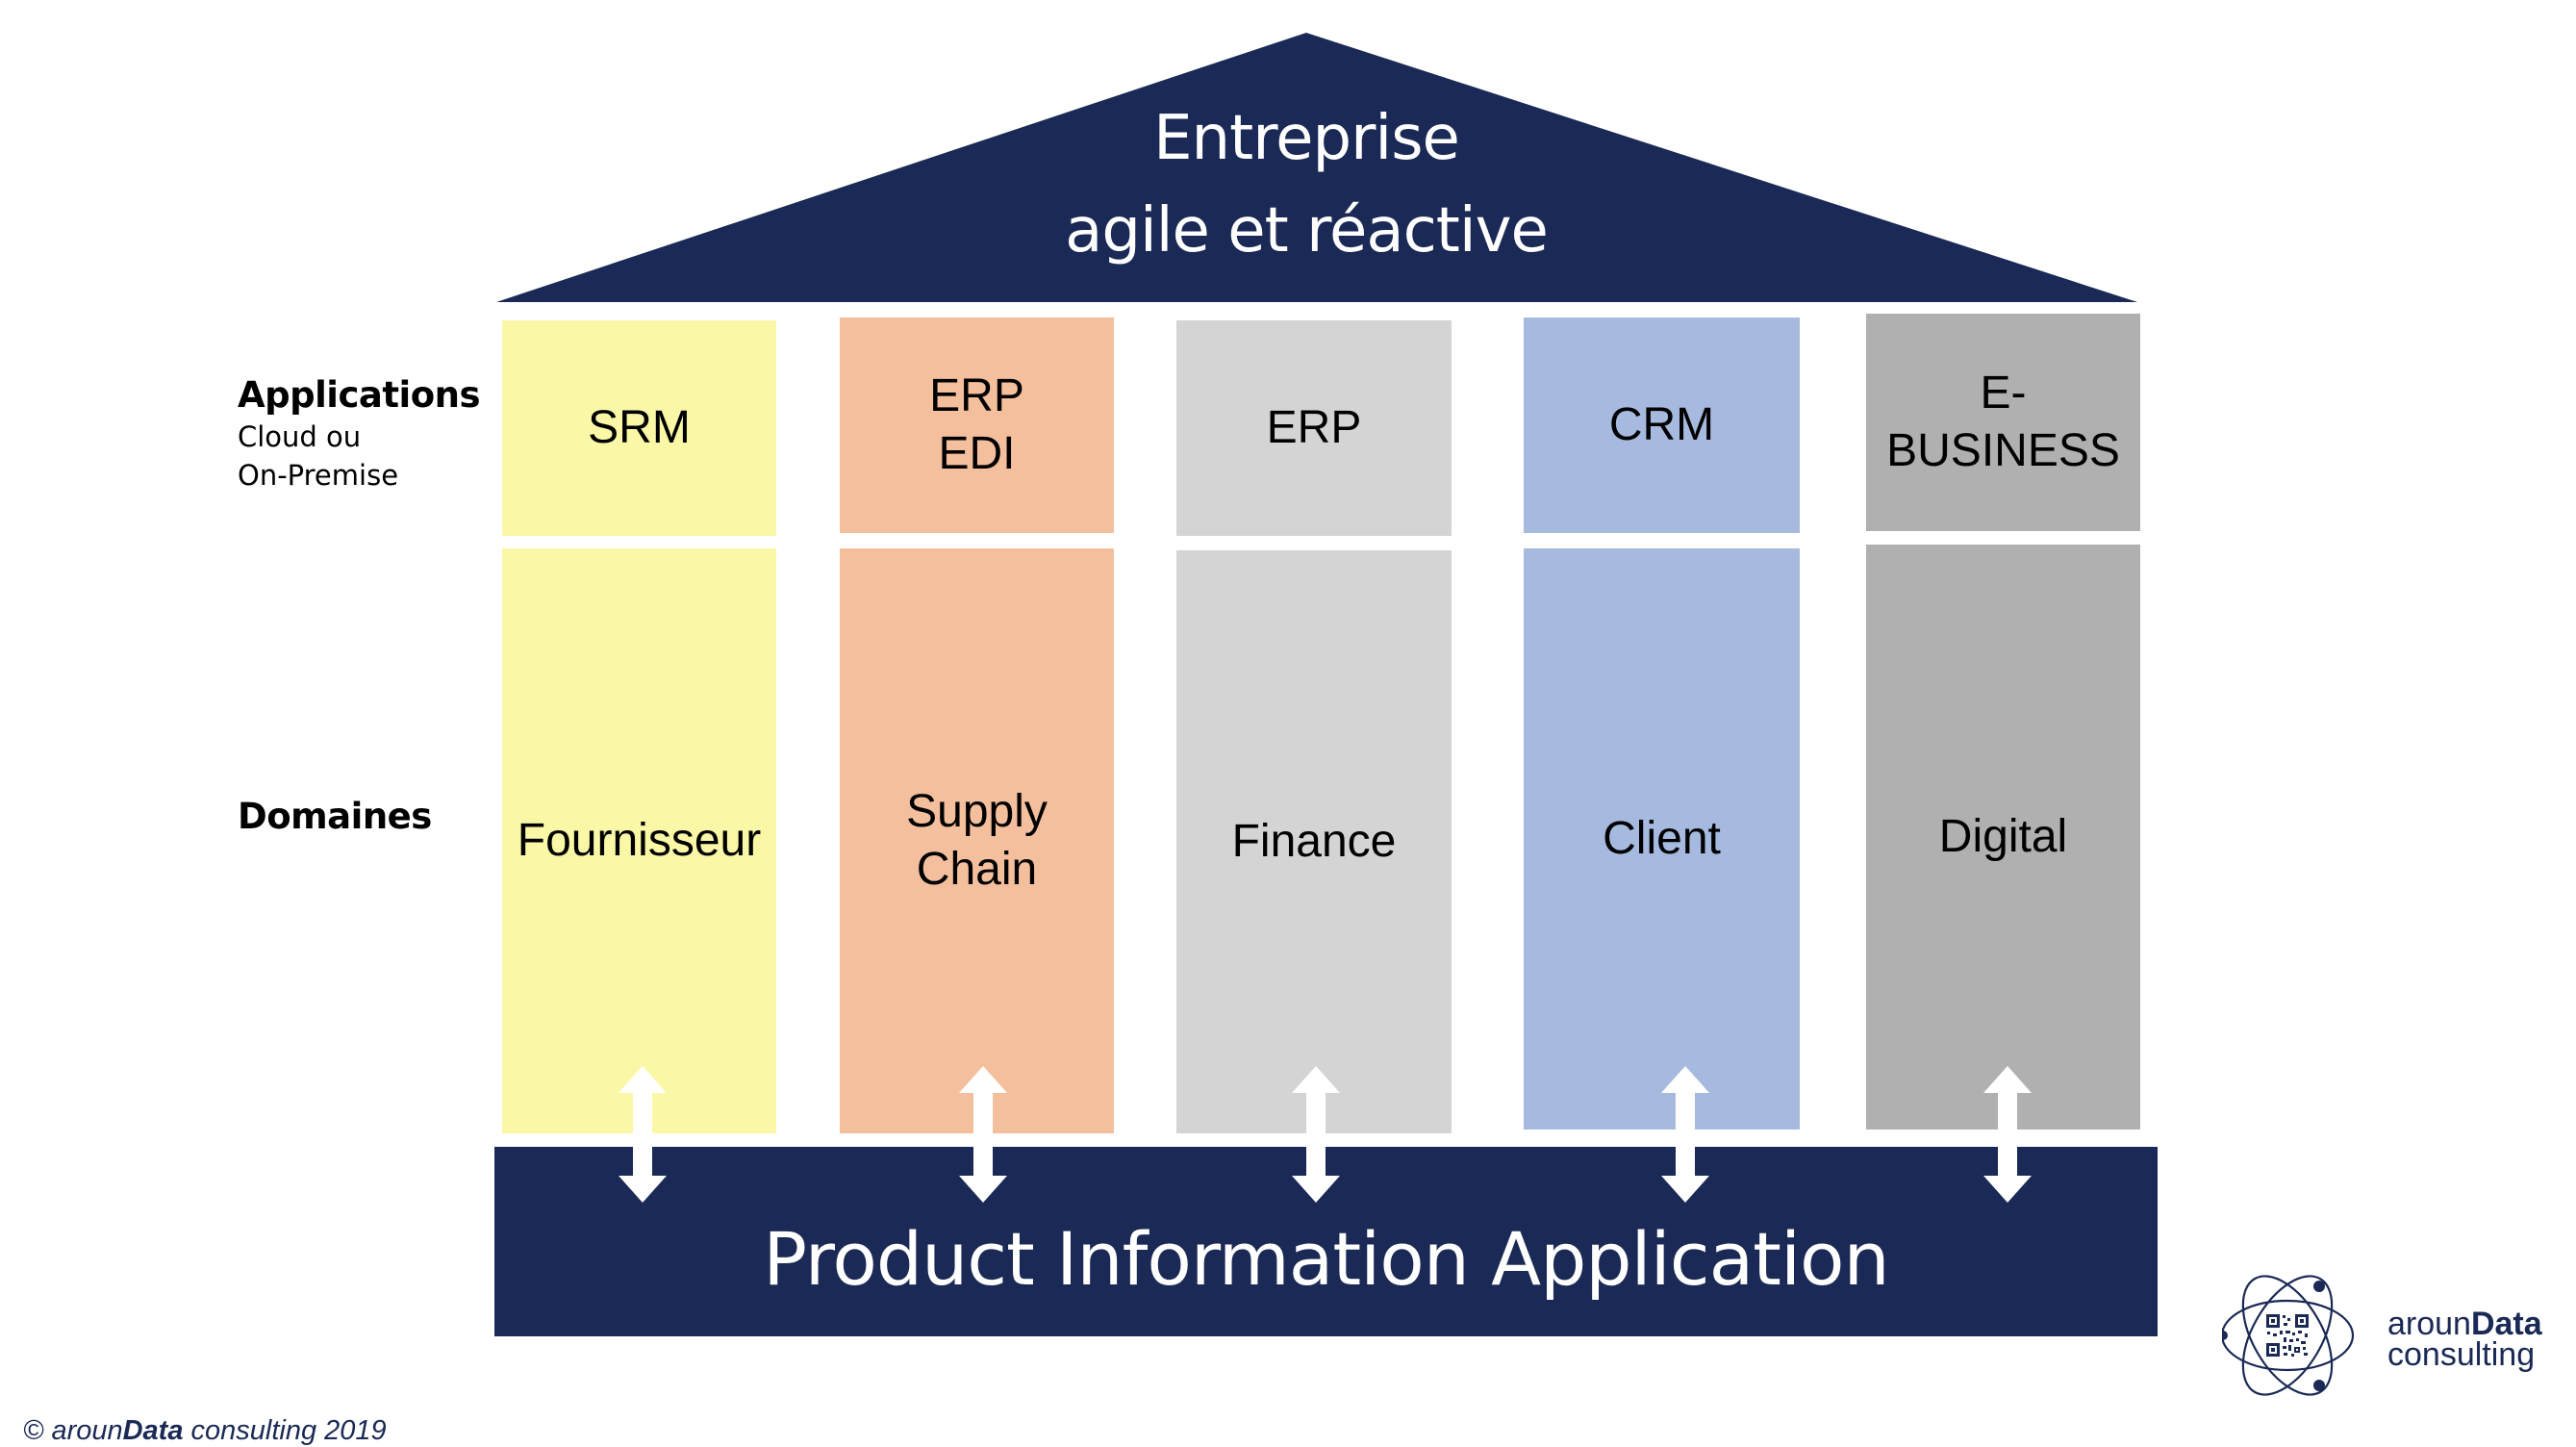 The image size is (2576, 1447). I want to click on logo-wordmark: arounData consulting, so click(2464, 1340).